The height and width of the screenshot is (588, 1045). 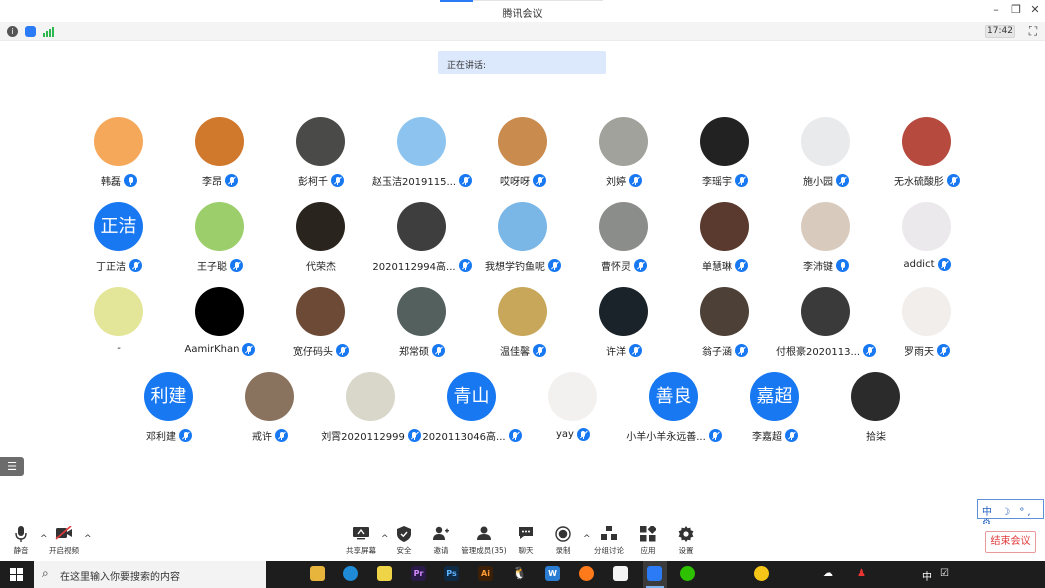 I want to click on participant-name: 曹怀灵, so click(x=616, y=267).